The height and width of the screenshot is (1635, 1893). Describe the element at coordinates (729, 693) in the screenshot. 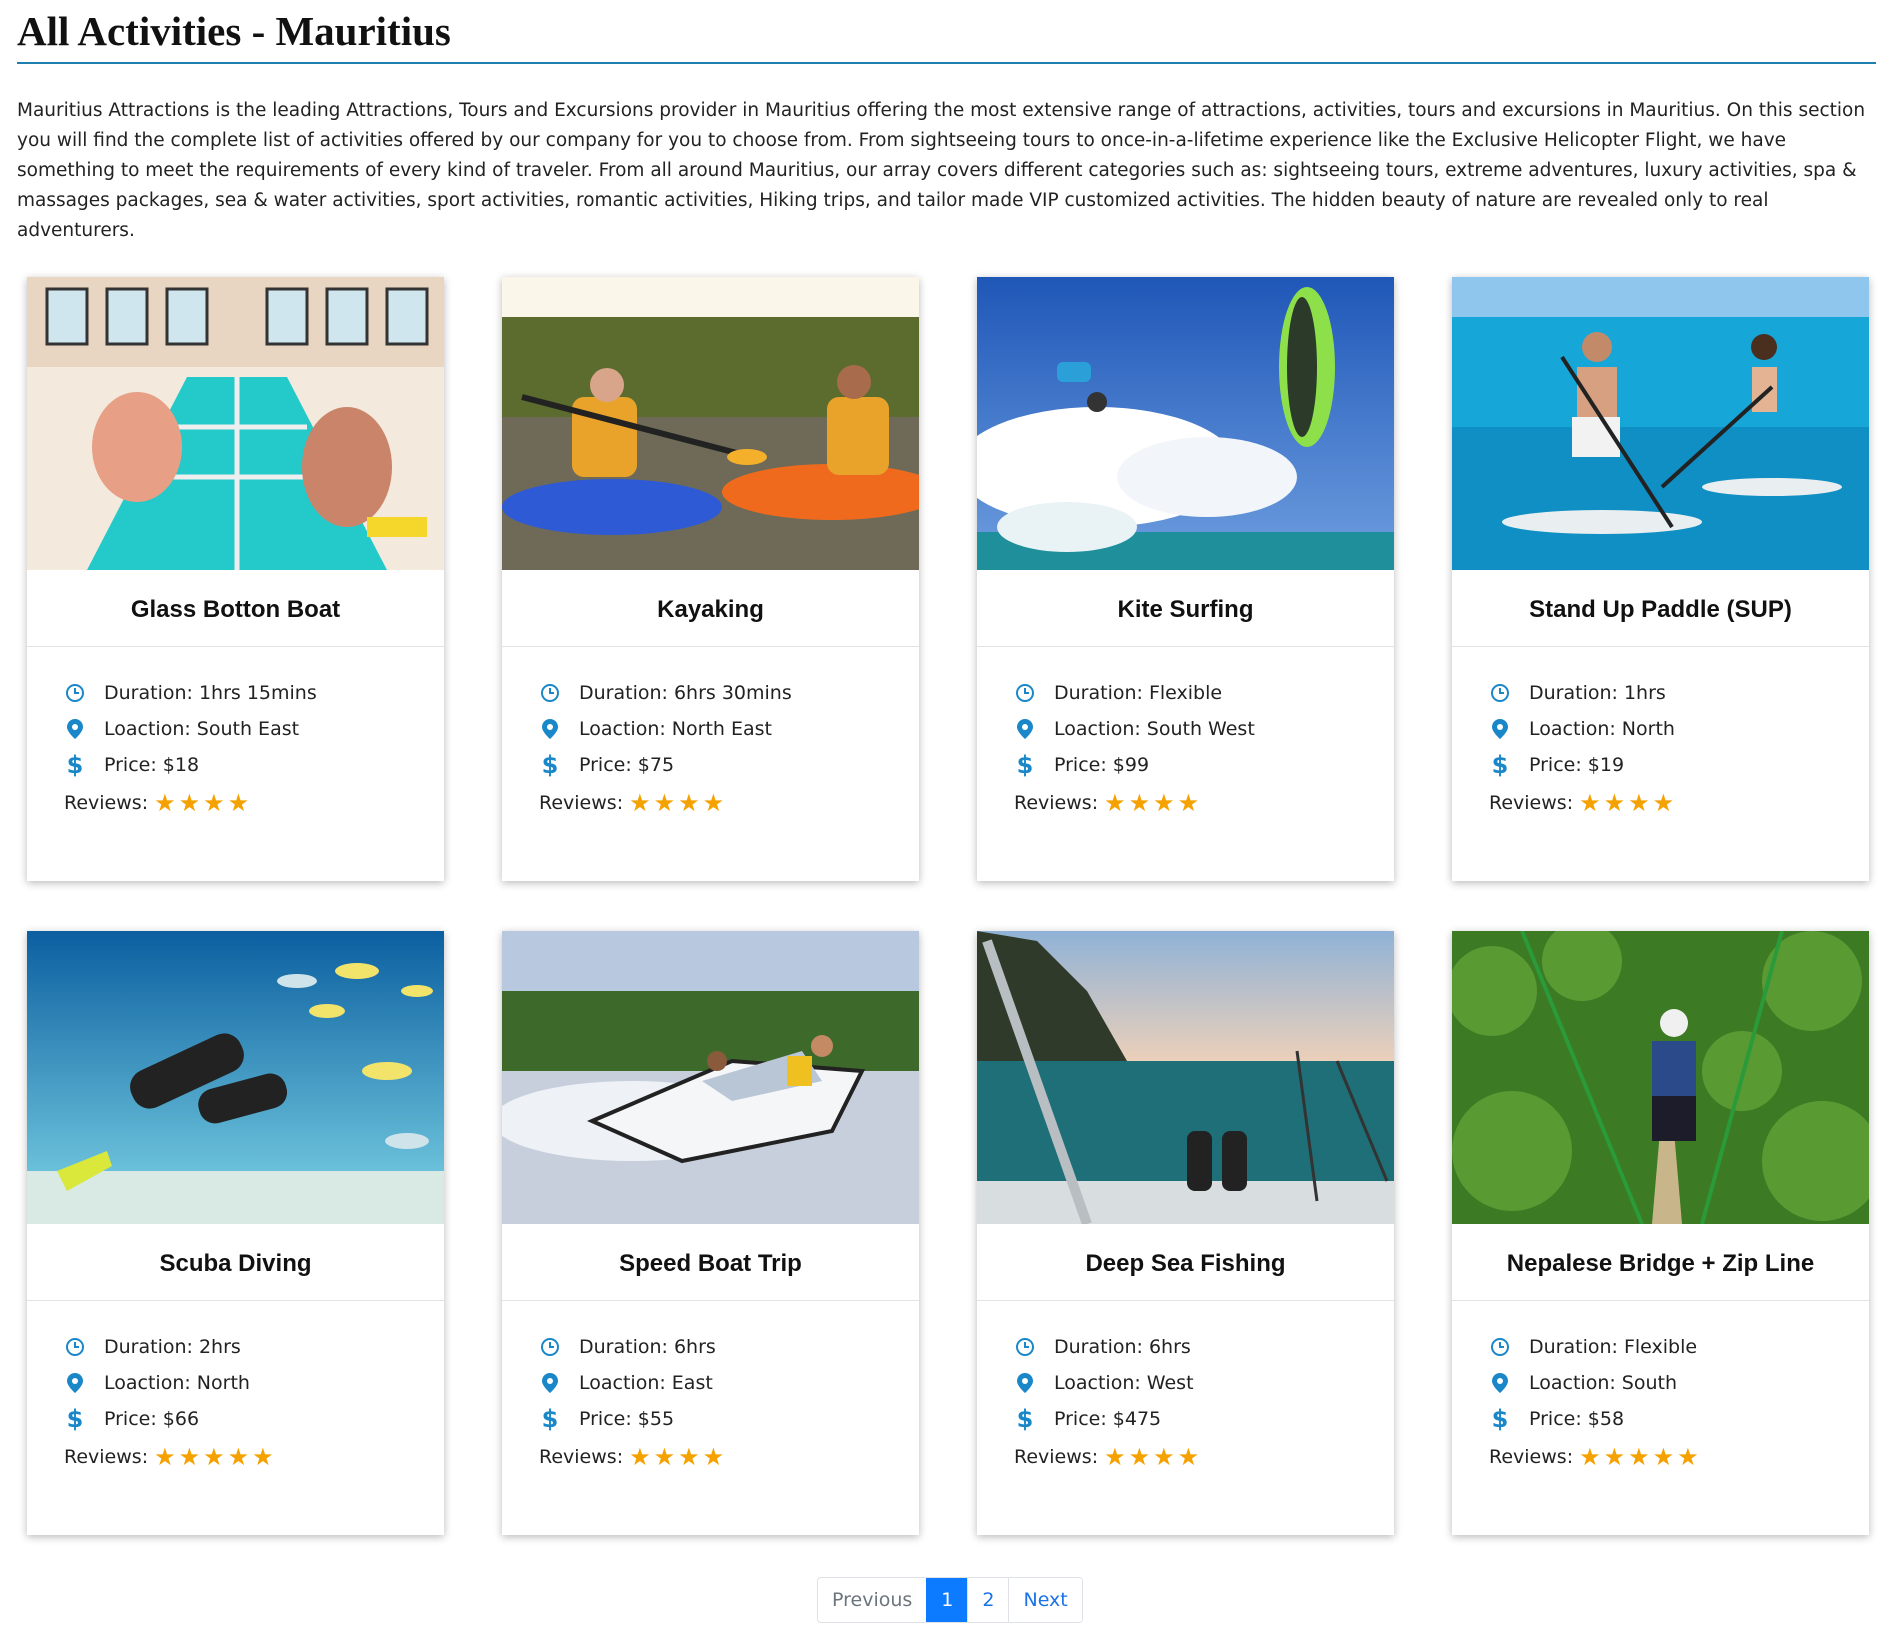

I see `duration-row: Duration: 6hrs 30mins` at that location.